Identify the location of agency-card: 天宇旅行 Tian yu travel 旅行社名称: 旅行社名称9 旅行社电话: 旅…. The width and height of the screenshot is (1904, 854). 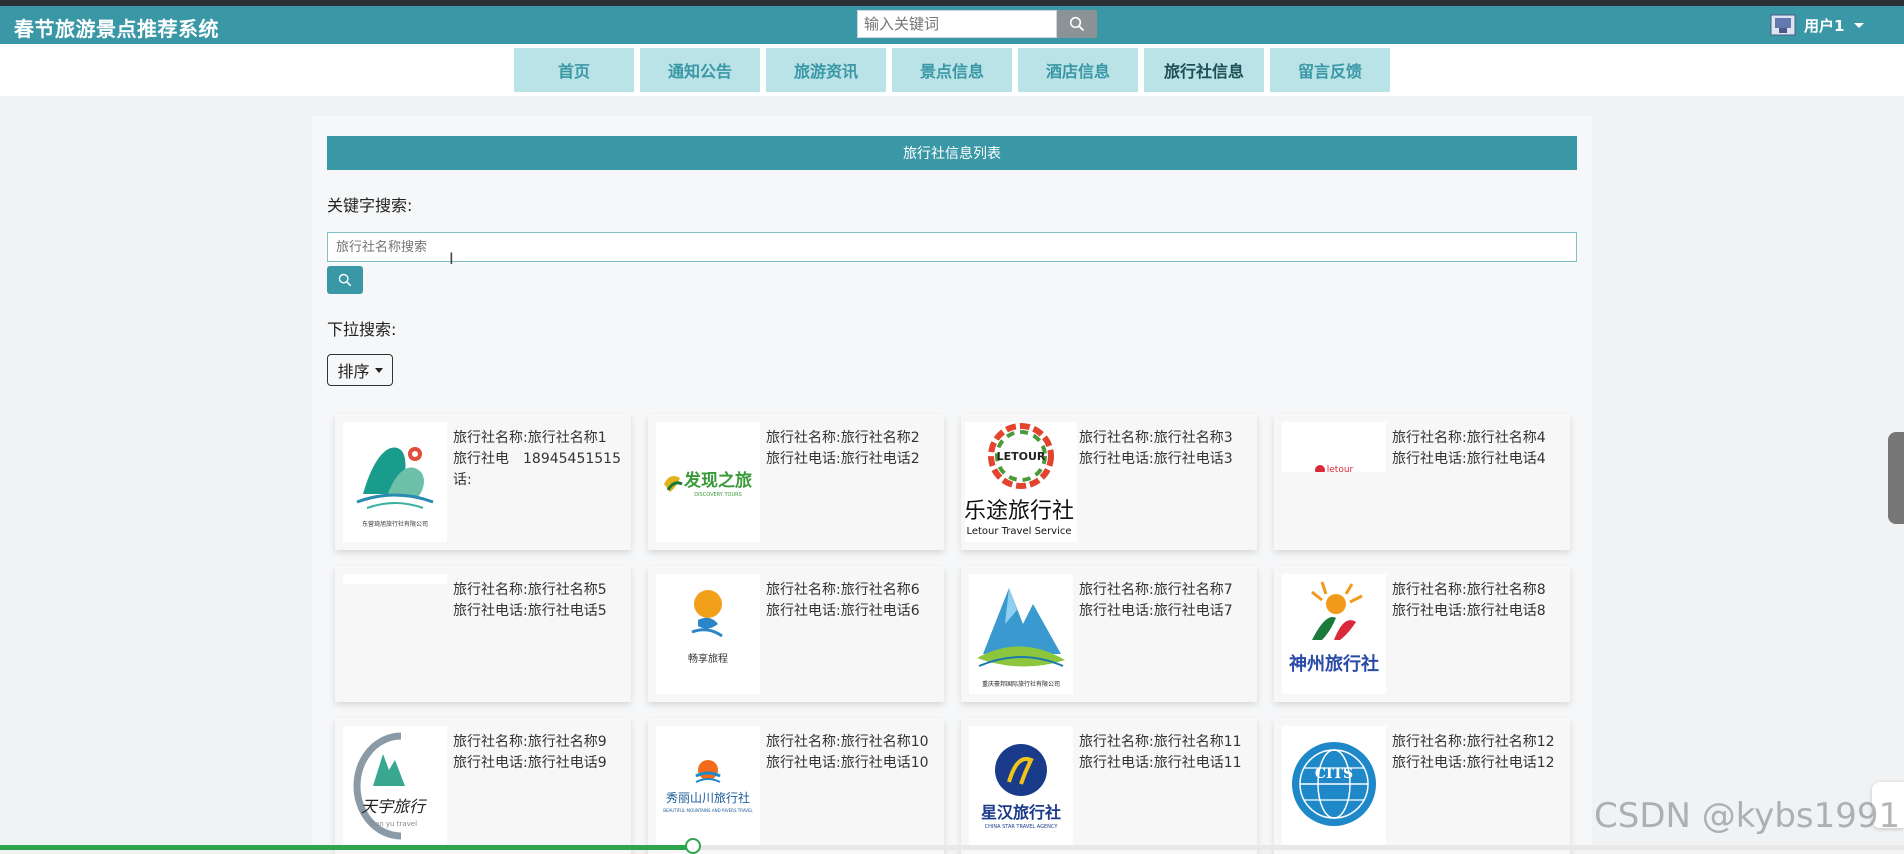
(483, 786).